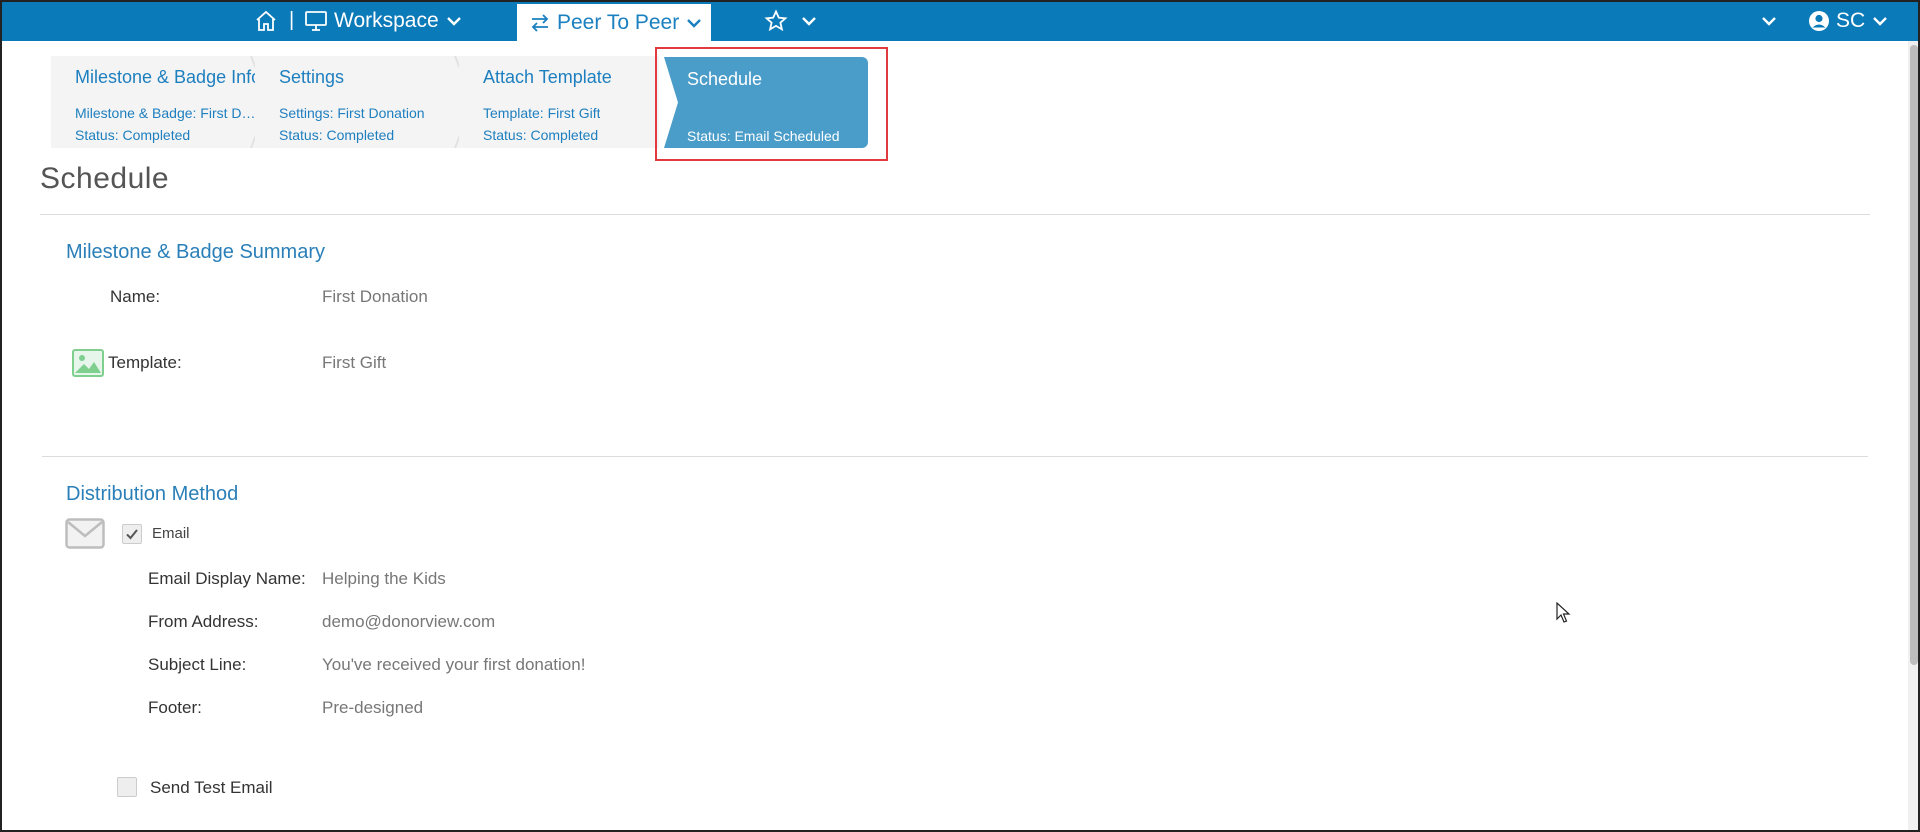 The width and height of the screenshot is (1920, 832). What do you see at coordinates (776, 19) in the screenshot?
I see `star-icon` at bounding box center [776, 19].